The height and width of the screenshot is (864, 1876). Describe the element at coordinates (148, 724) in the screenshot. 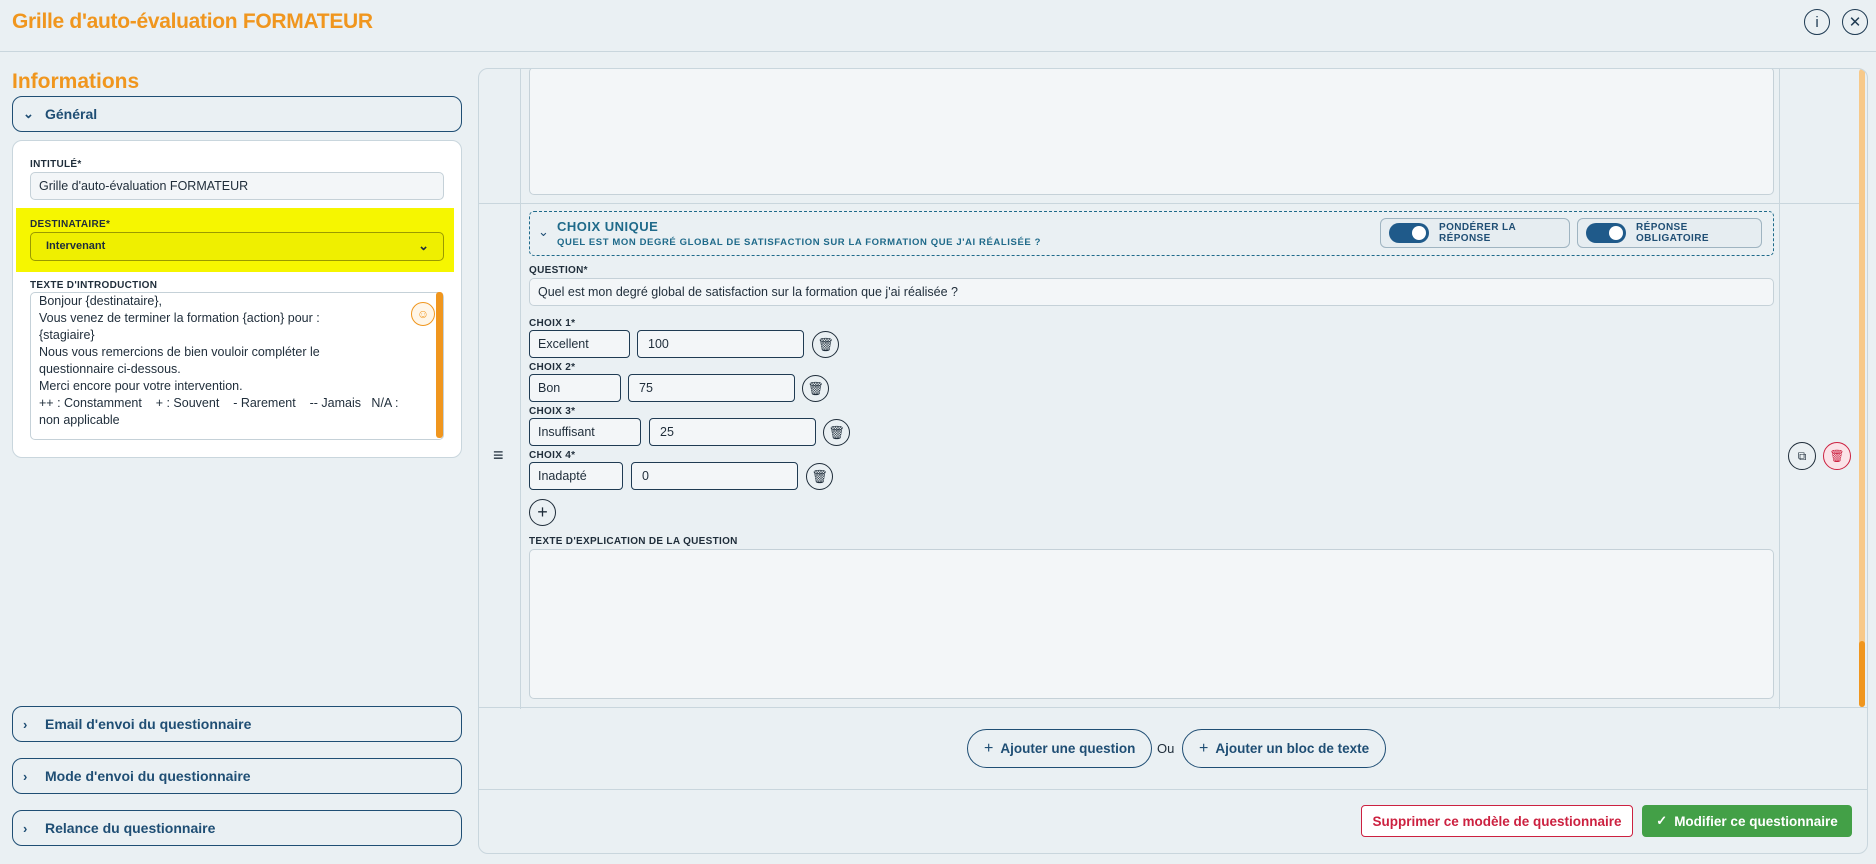

I see `accordion-email-label: Email d'envoi du questionnaire` at that location.